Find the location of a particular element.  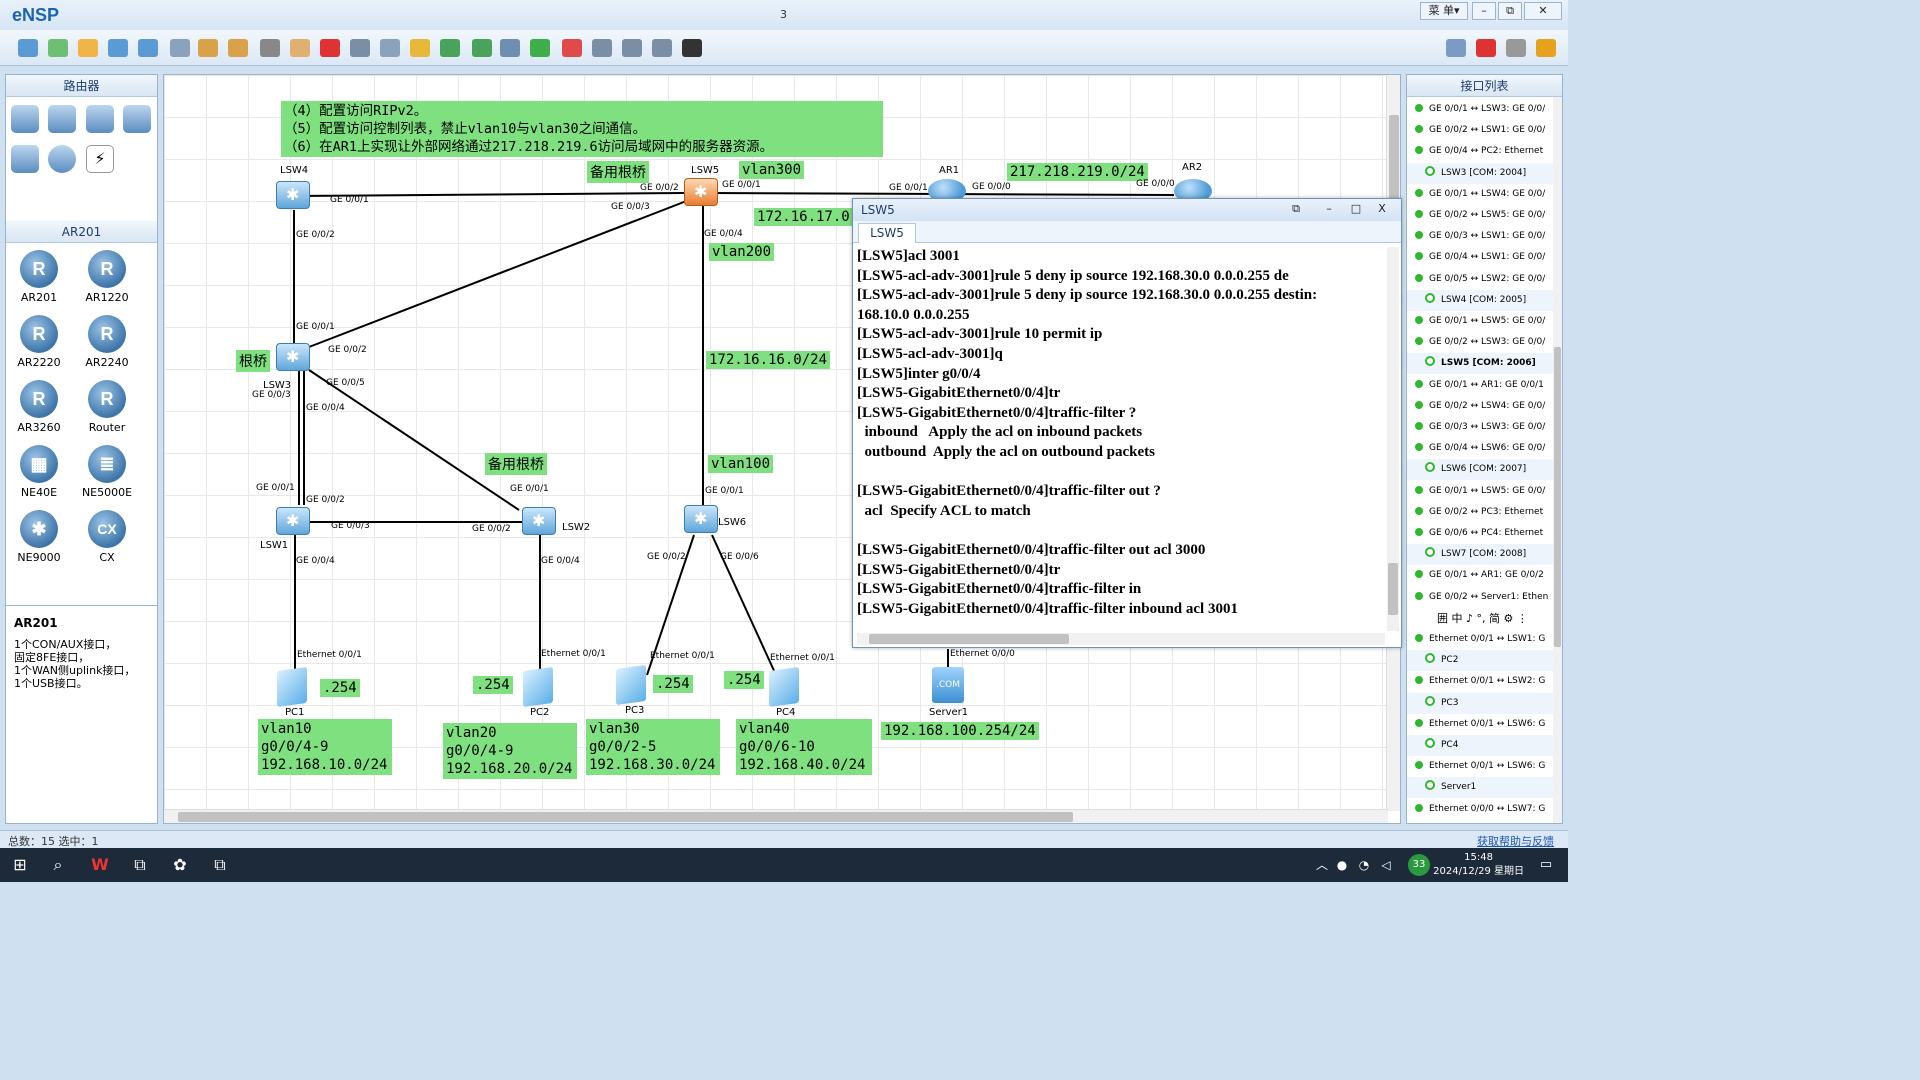

interface-item: GE 0/0/5 ↔ LSW2: GE 0/0/ is located at coordinates (1480, 279).